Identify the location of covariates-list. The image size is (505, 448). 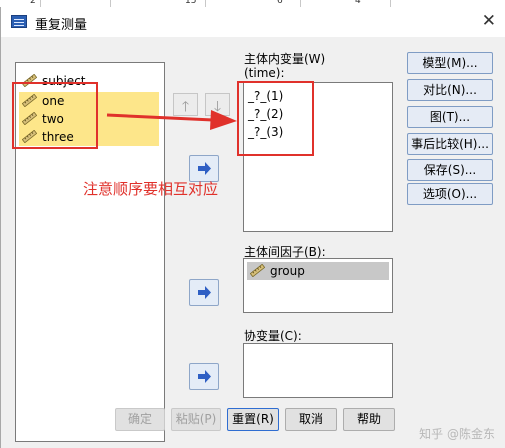
(318, 370).